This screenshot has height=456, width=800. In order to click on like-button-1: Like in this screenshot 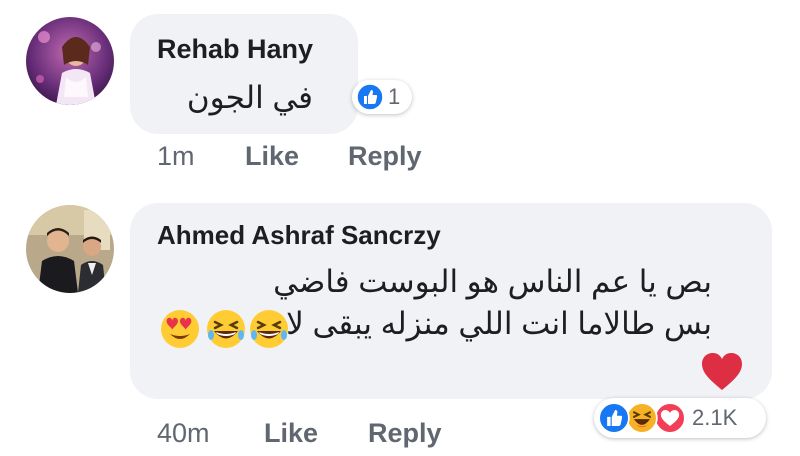, I will do `click(272, 156)`.